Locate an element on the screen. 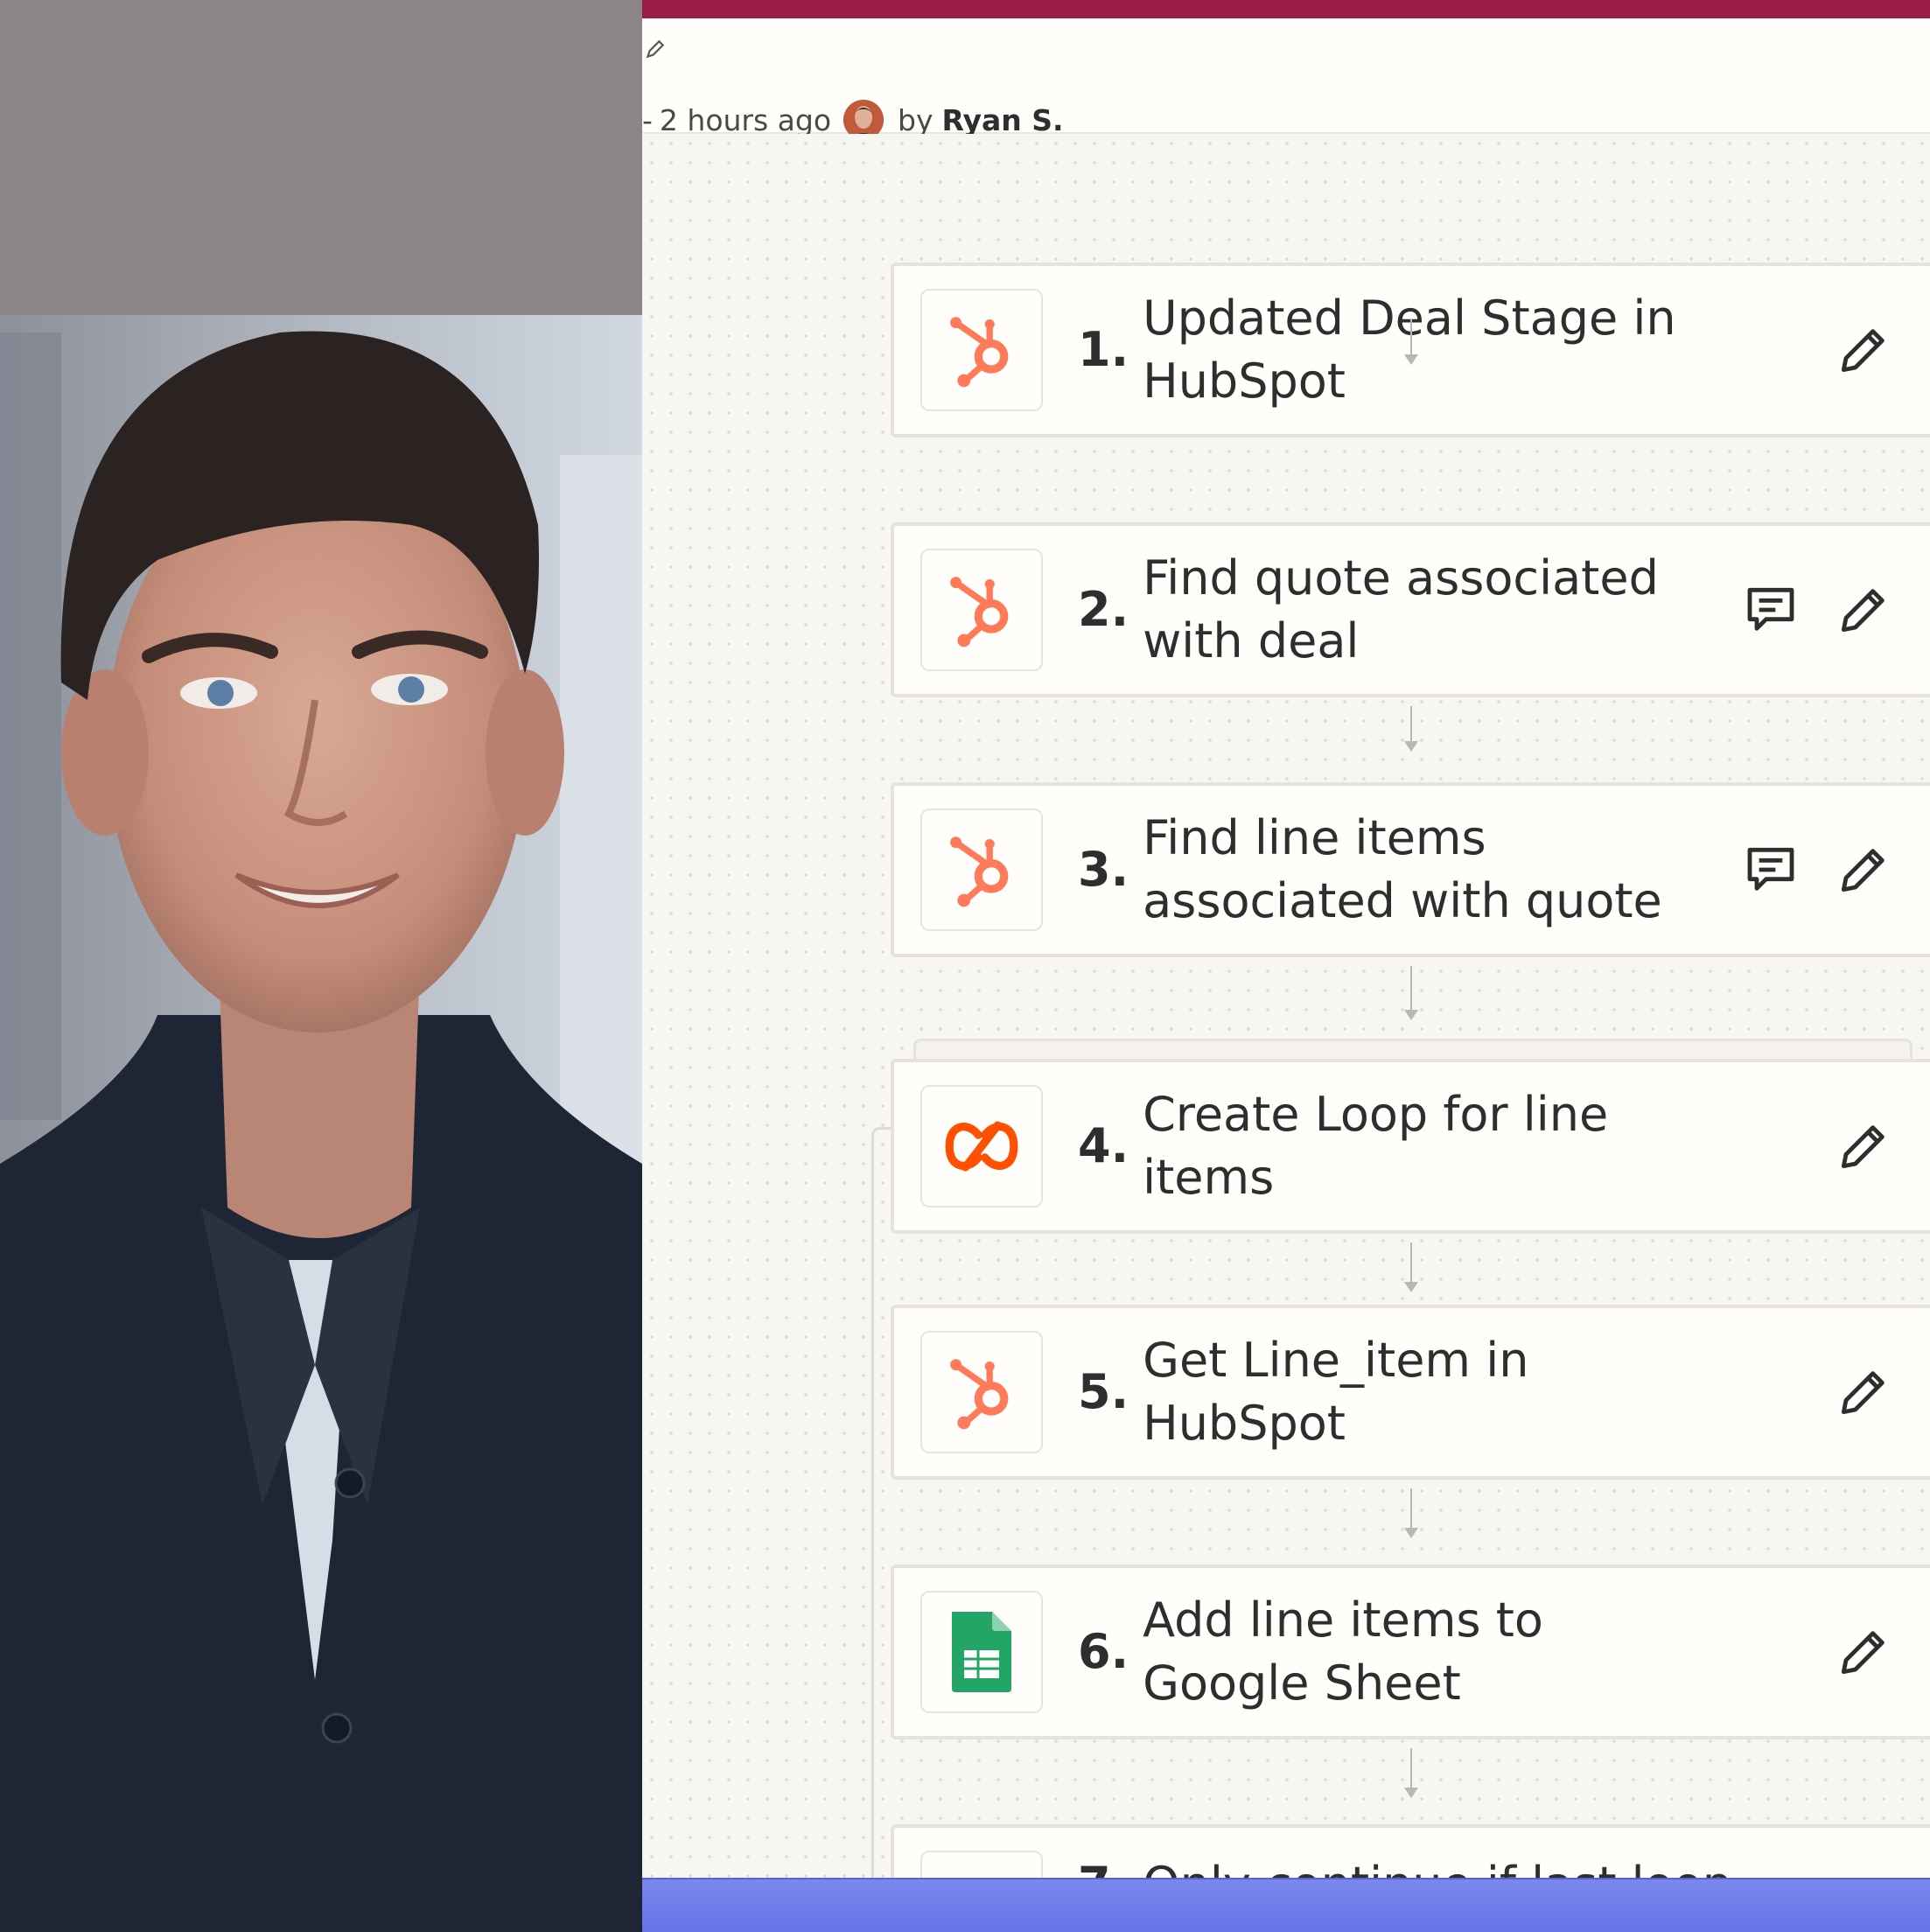 Image resolution: width=1930 pixels, height=1932 pixels. step-3-note-icon is located at coordinates (1771, 870).